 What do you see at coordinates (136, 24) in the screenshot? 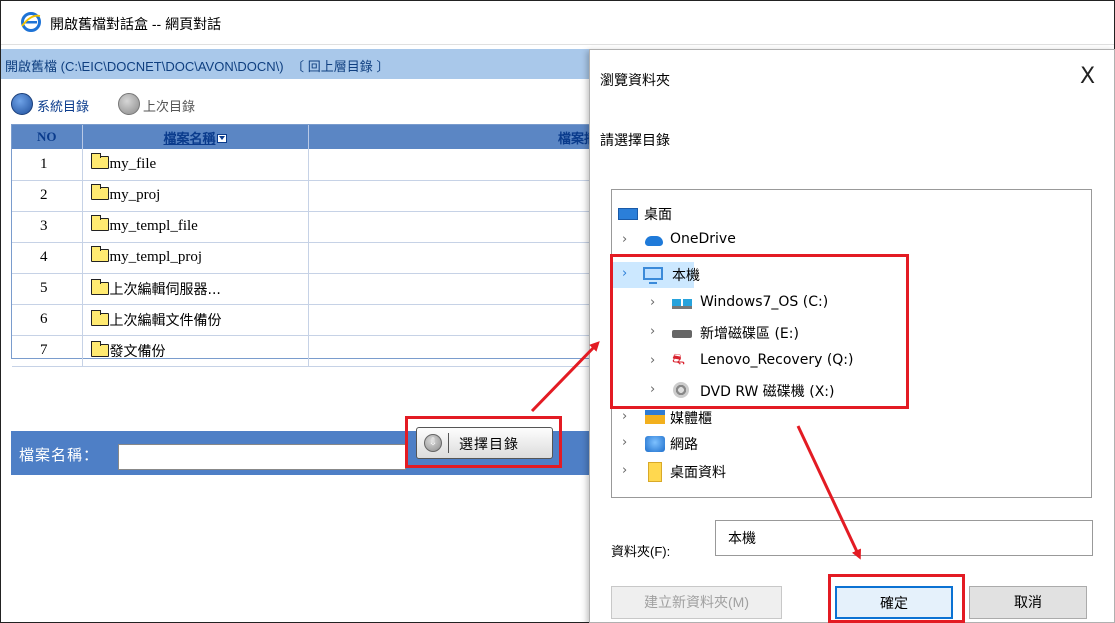
I see `window-title: 開啟舊檔對話盒 -- 網頁對話` at bounding box center [136, 24].